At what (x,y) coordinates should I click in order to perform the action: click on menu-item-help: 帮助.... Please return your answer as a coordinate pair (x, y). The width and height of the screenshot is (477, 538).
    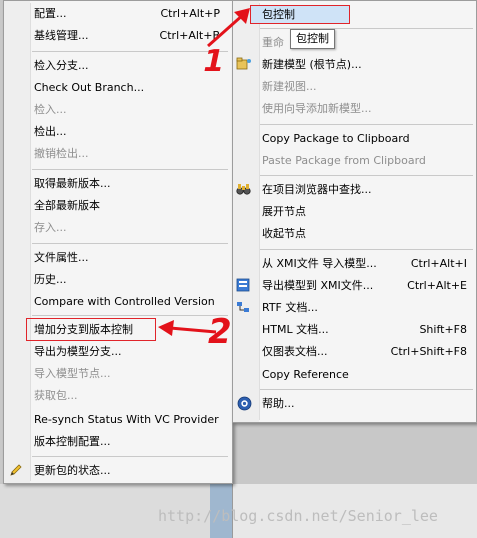
    Looking at the image, I should click on (354, 404).